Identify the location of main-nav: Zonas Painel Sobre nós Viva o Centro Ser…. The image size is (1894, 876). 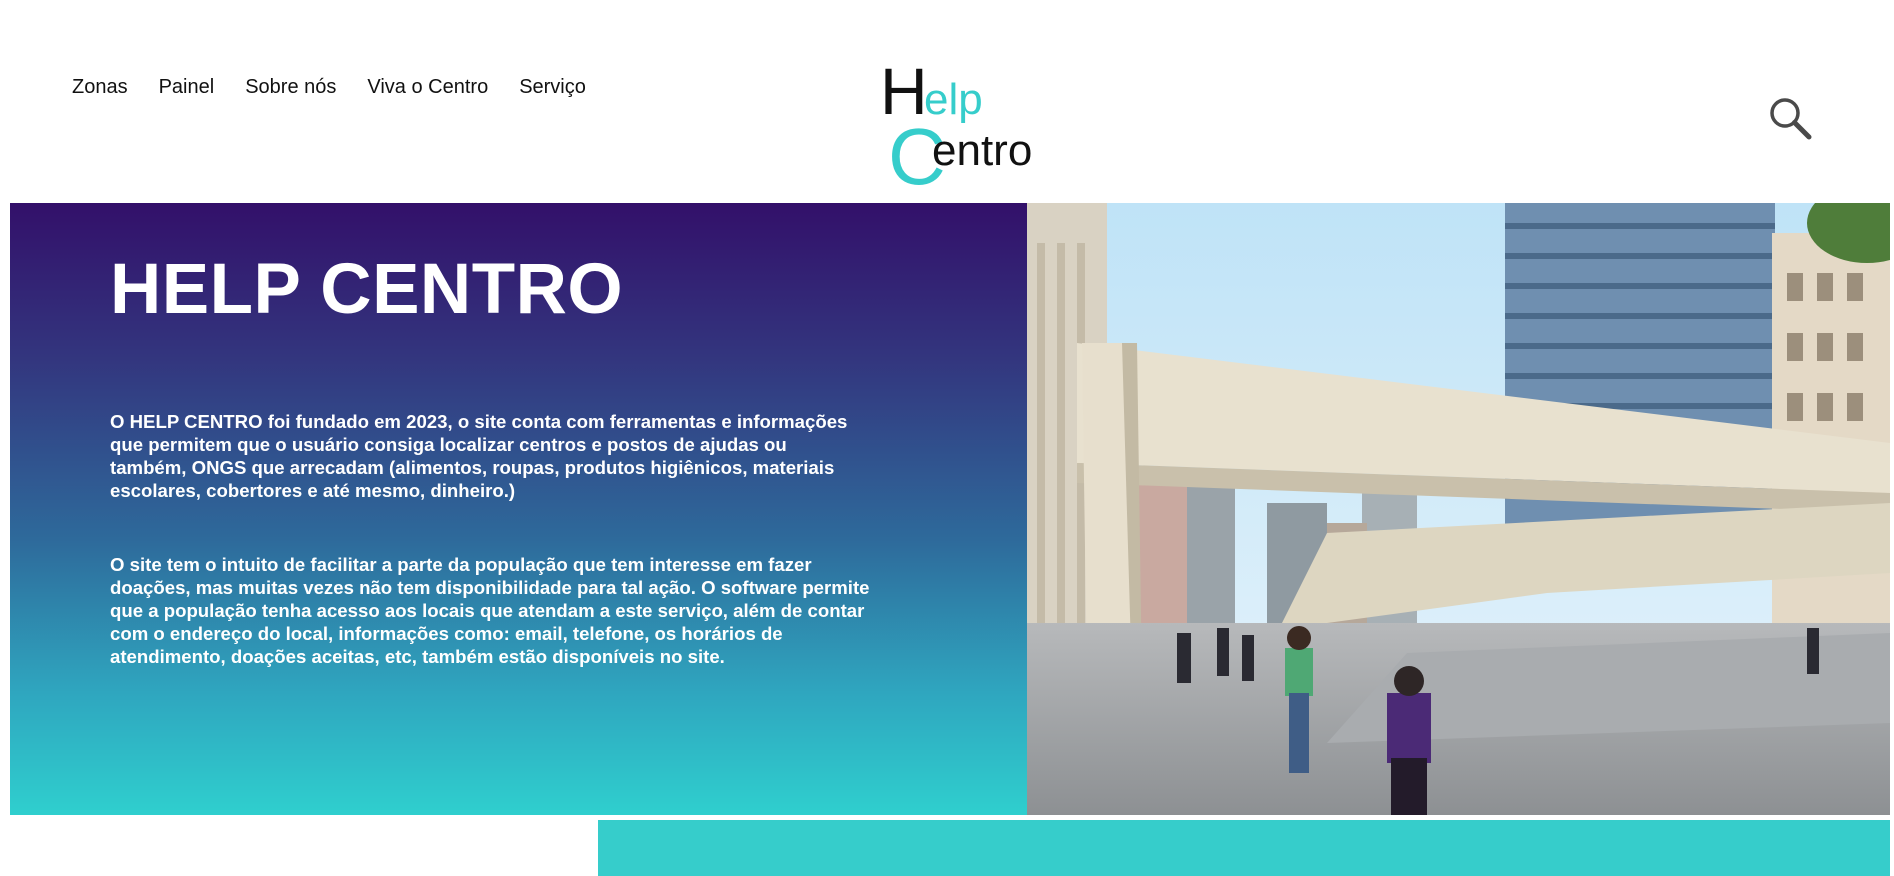
(329, 87).